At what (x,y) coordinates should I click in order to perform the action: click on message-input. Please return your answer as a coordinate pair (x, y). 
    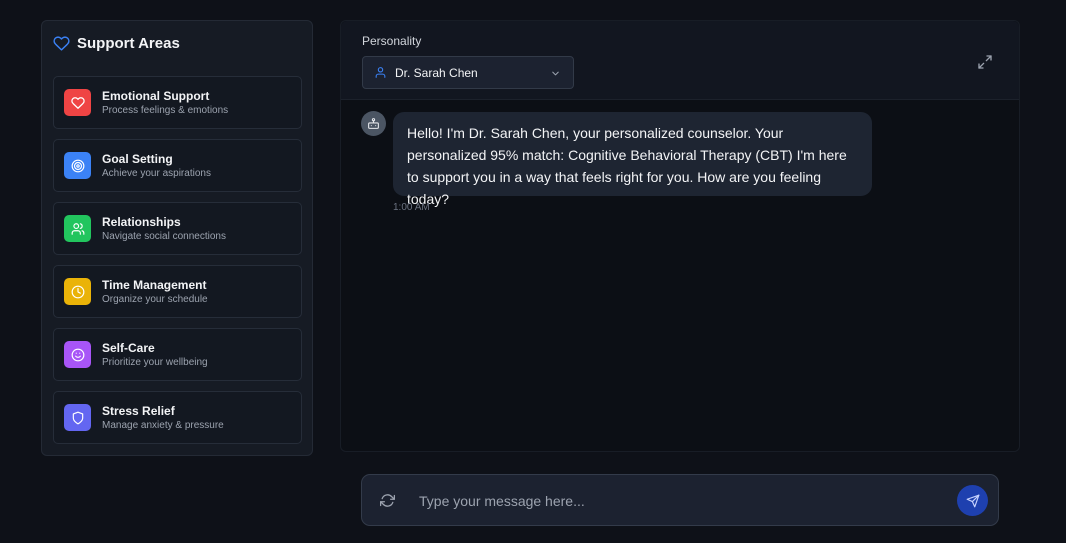
    Looking at the image, I should click on (679, 501).